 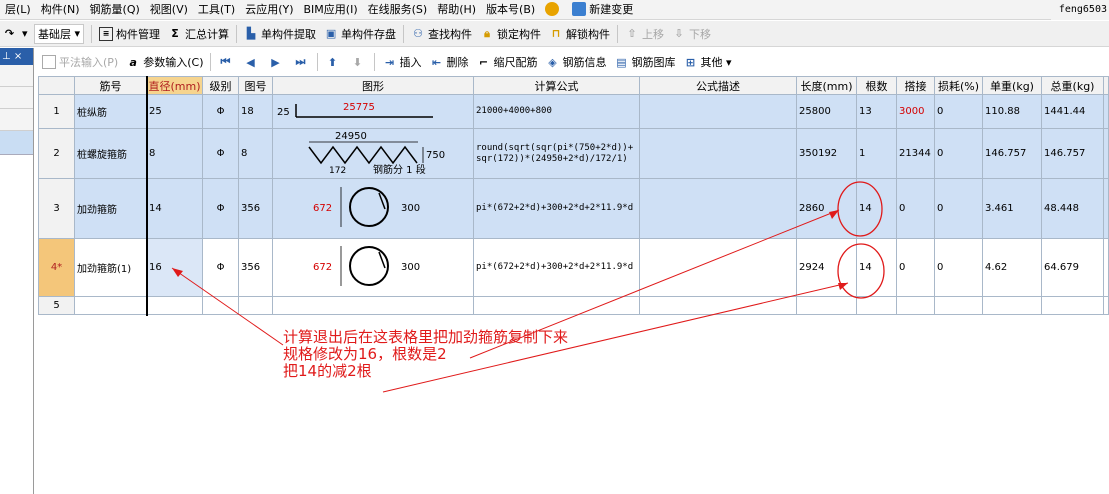 I want to click on cell-shape, so click(x=373, y=305).